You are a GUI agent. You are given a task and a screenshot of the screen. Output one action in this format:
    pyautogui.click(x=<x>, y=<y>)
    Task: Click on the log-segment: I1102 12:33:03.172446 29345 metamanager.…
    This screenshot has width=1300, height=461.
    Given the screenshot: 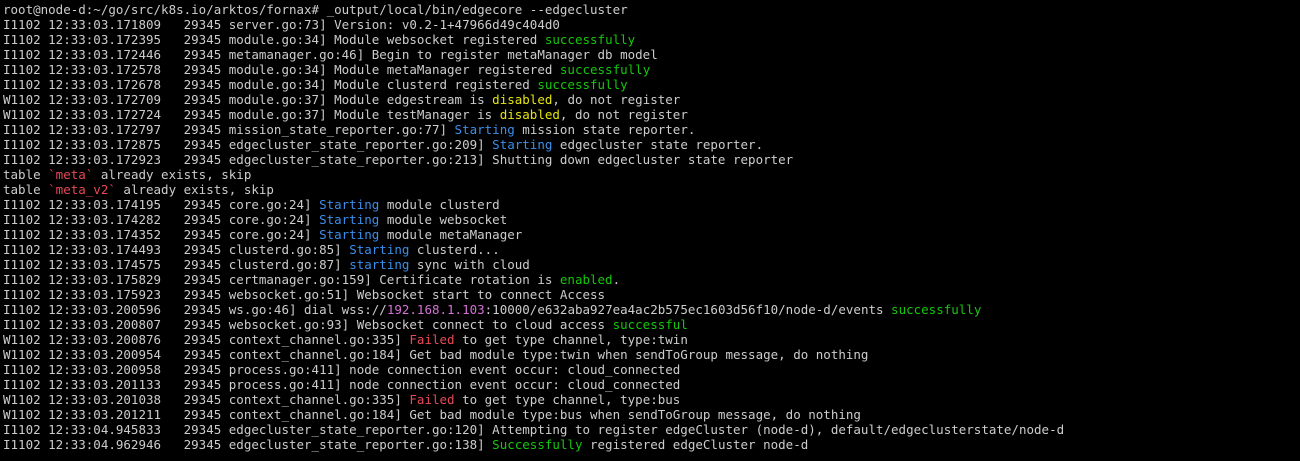 What is the action you would take?
    pyautogui.click(x=330, y=54)
    